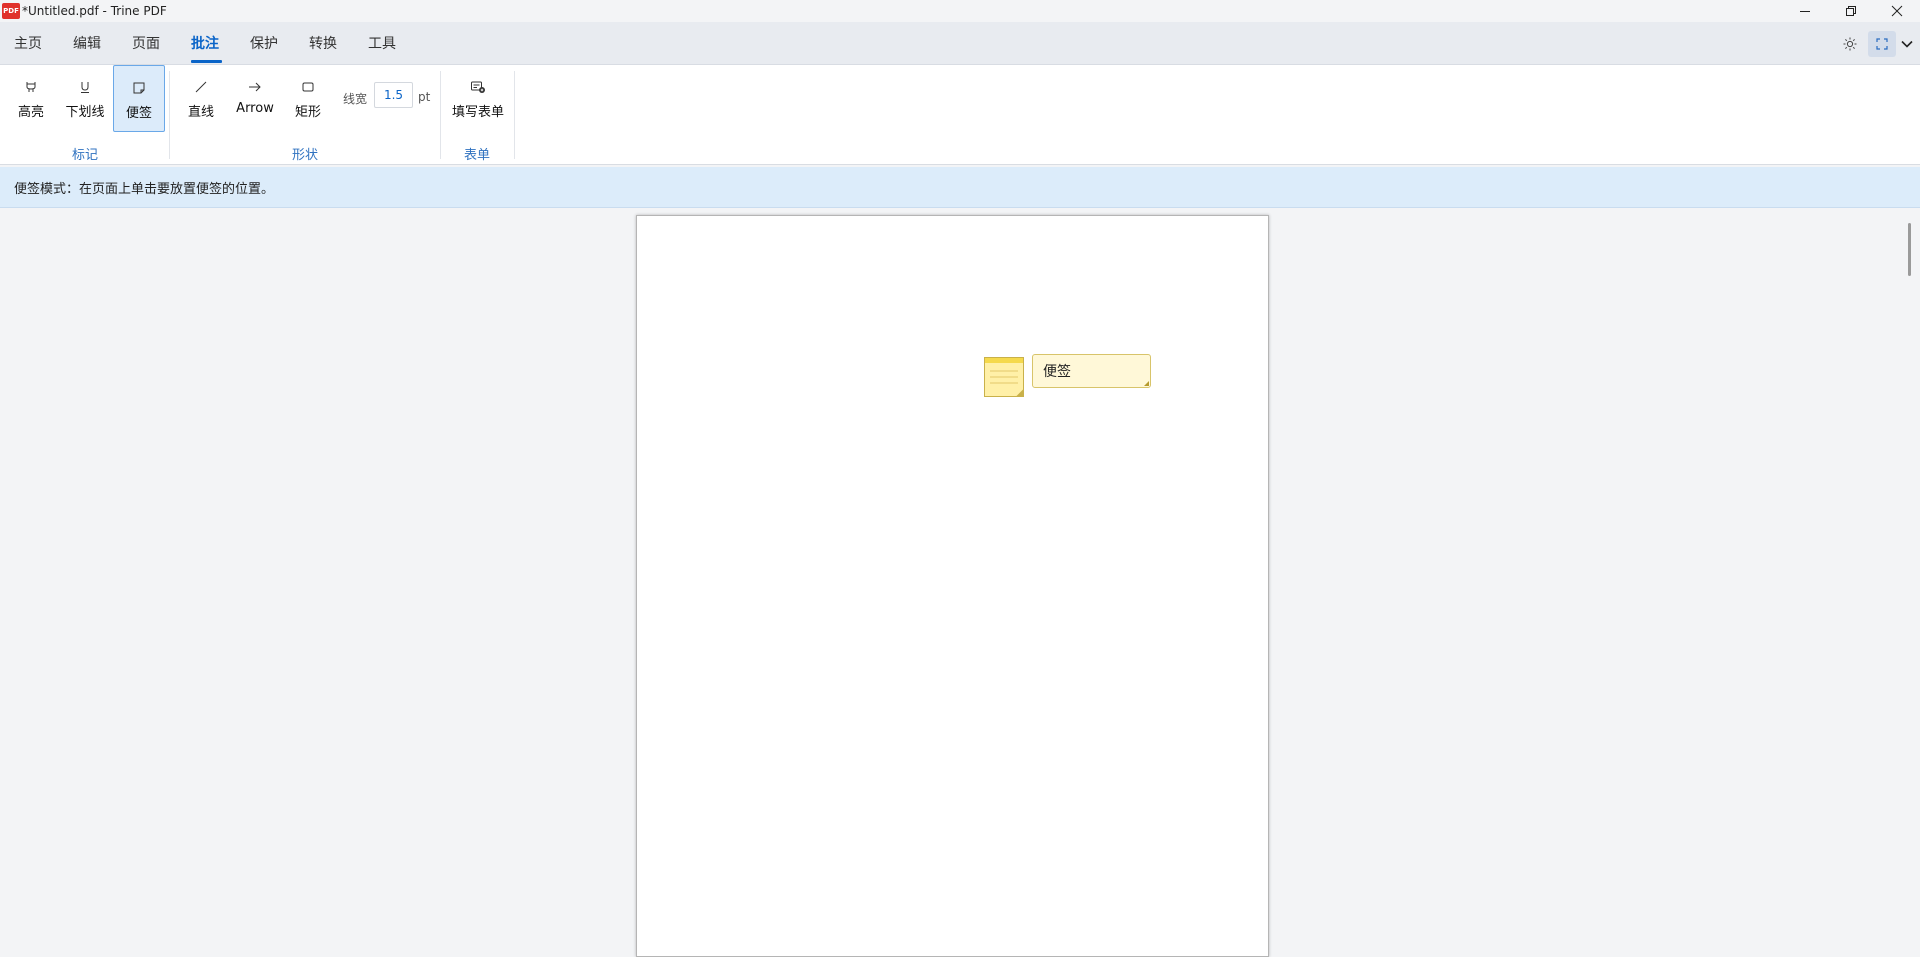 The image size is (1920, 957). I want to click on fill-form-button: 填写表单, so click(478, 98).